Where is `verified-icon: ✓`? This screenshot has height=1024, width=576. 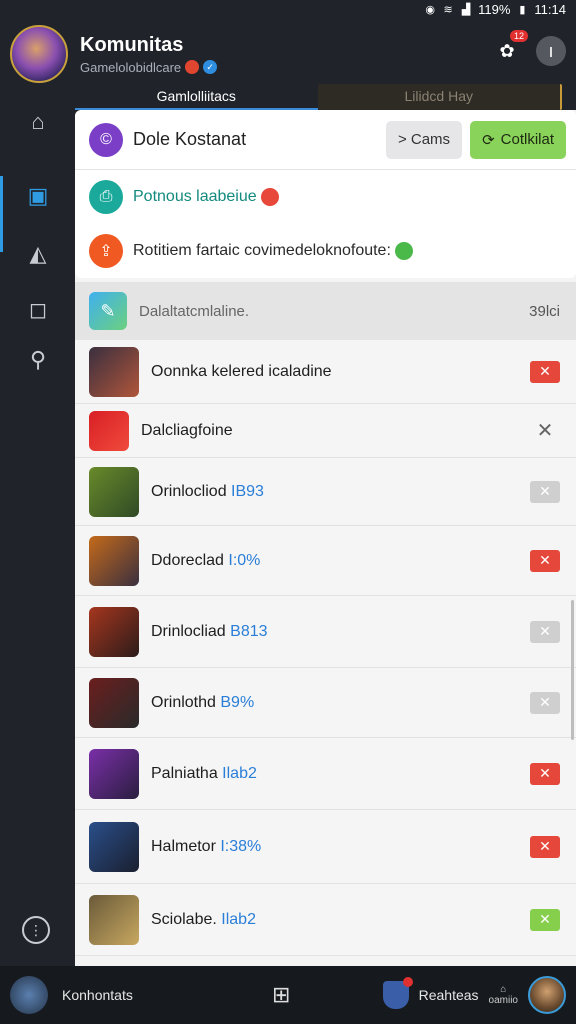 verified-icon: ✓ is located at coordinates (210, 67).